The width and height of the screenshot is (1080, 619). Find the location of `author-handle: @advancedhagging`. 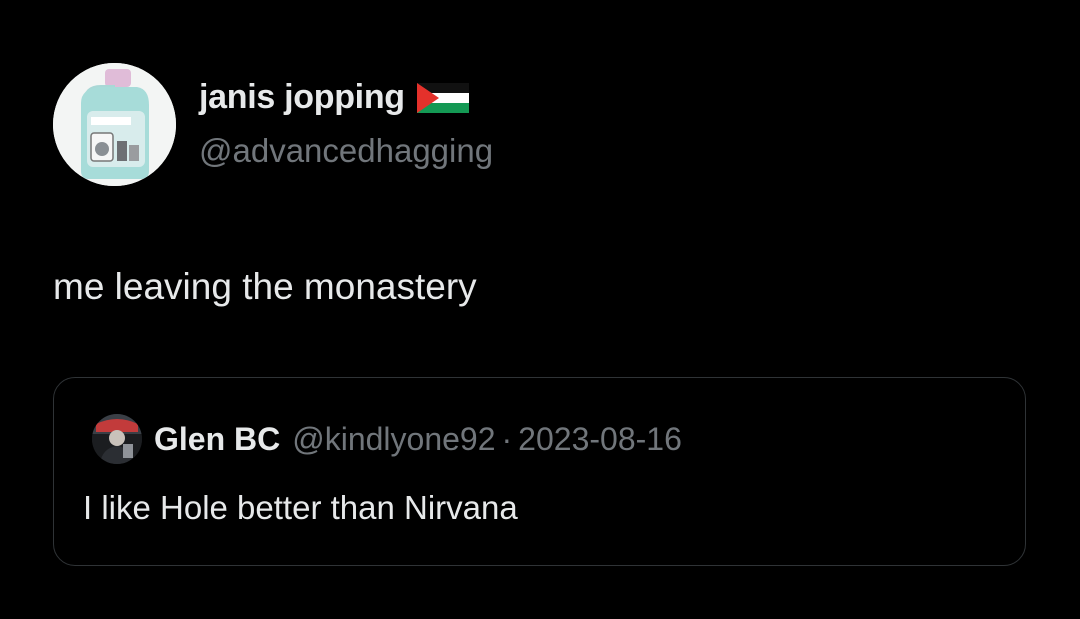

author-handle: @advancedhagging is located at coordinates (346, 151).